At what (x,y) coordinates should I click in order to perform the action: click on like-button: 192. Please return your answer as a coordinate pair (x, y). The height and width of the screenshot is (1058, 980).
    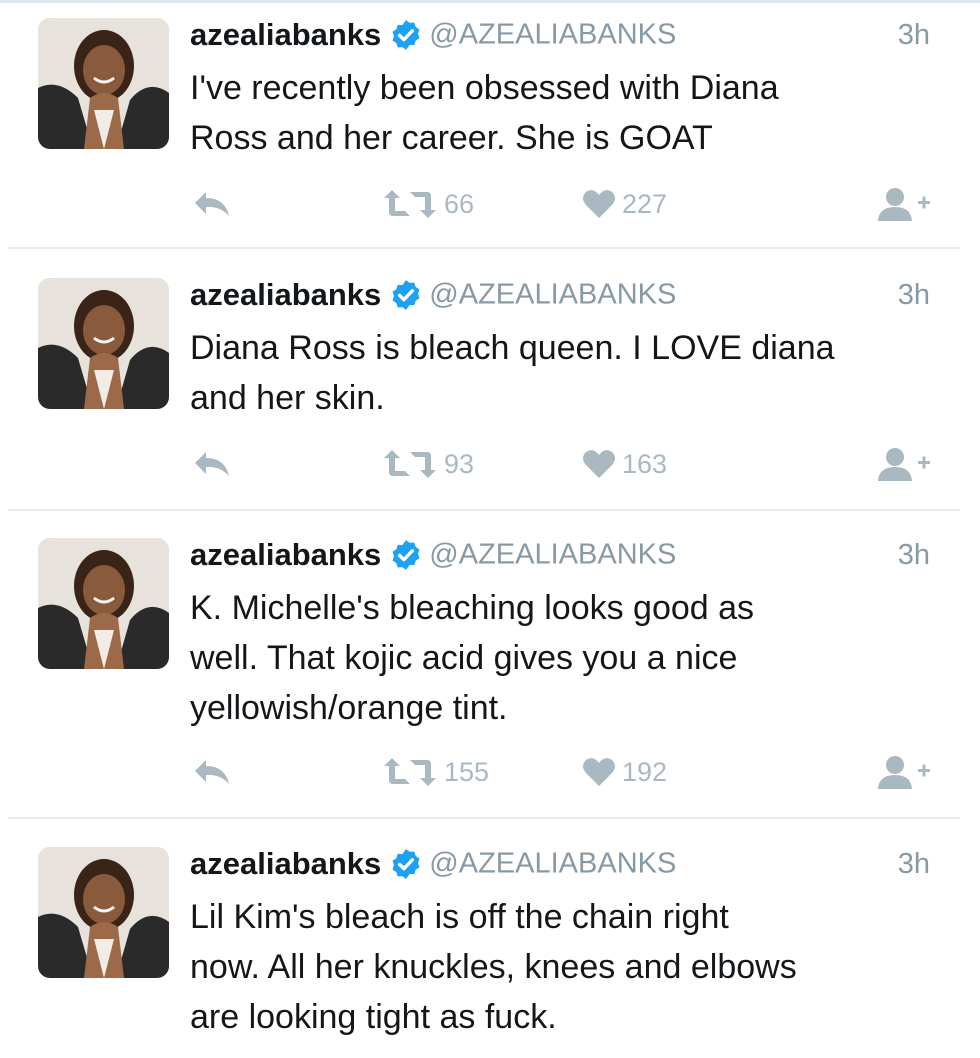
    Looking at the image, I should click on (624, 772).